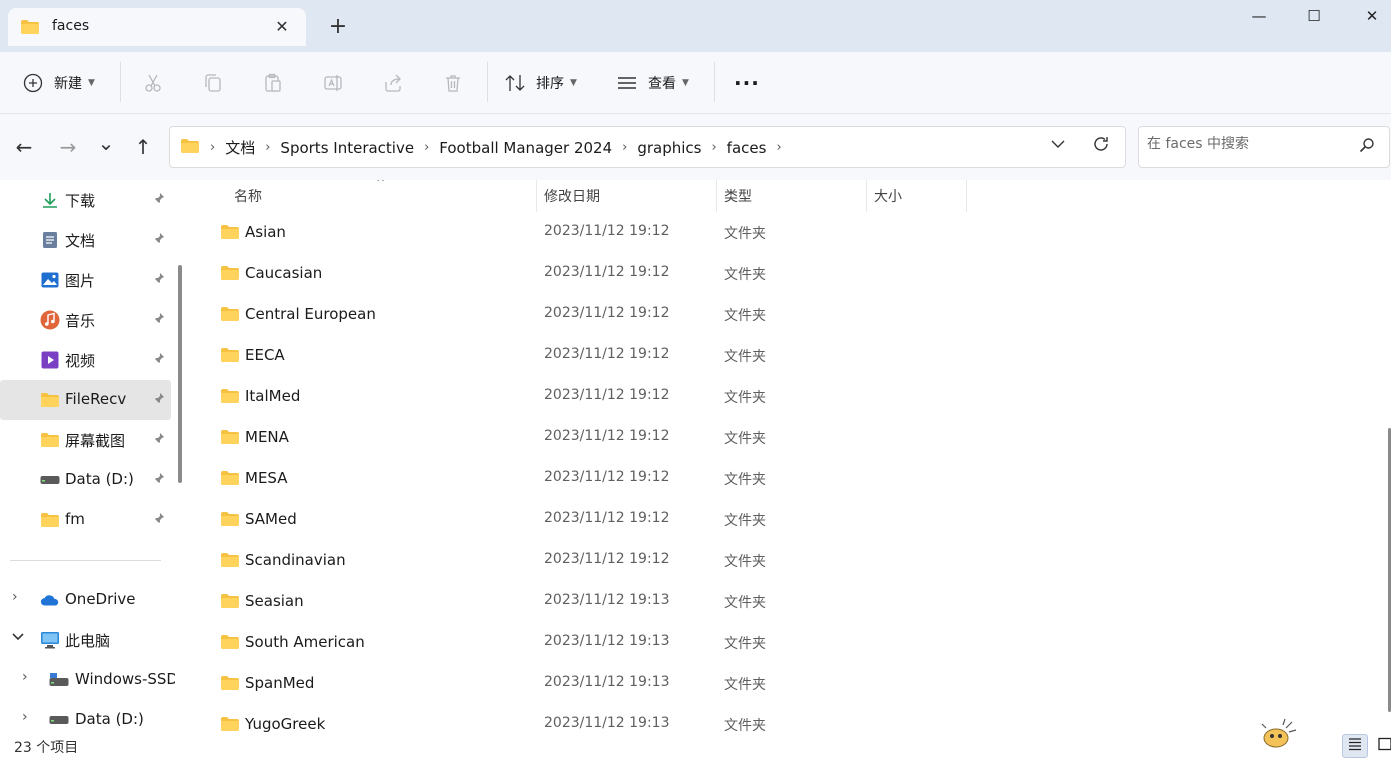 This screenshot has width=1391, height=759. Describe the element at coordinates (58, 83) in the screenshot. I see `new-button: 新建 ▼` at that location.